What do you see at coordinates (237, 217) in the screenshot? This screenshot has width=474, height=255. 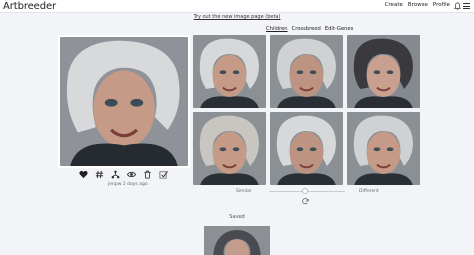 I see `saved-section-title: Saved` at bounding box center [237, 217].